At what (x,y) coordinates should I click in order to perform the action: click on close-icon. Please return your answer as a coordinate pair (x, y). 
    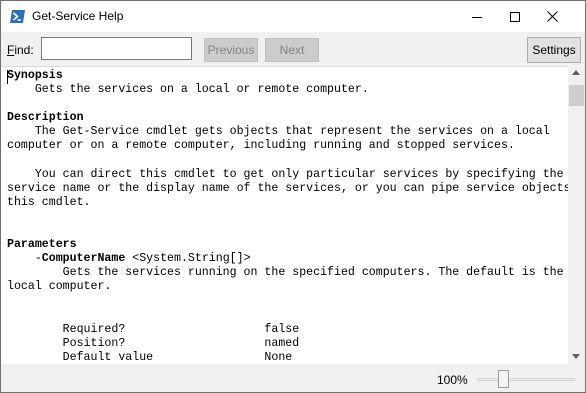
    Looking at the image, I should click on (552, 16).